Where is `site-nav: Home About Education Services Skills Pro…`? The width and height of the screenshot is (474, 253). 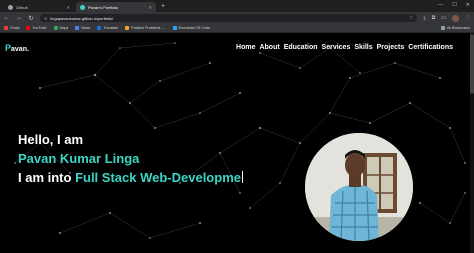 site-nav: Home About Education Services Skills Pro… is located at coordinates (344, 47).